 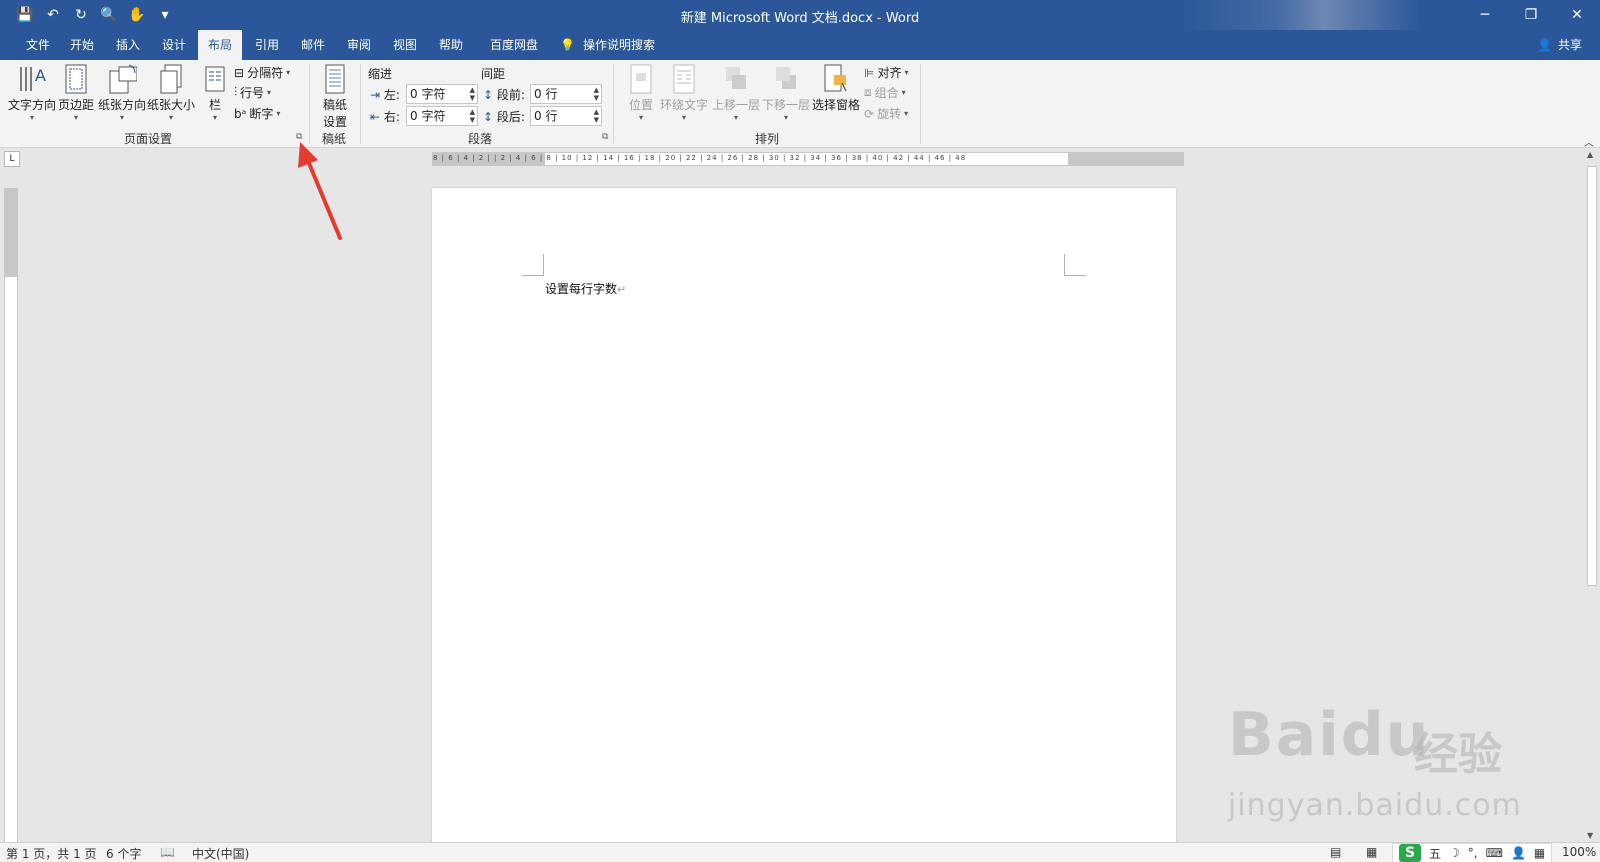 I want to click on share-button: 👤 共享, so click(x=1559, y=45).